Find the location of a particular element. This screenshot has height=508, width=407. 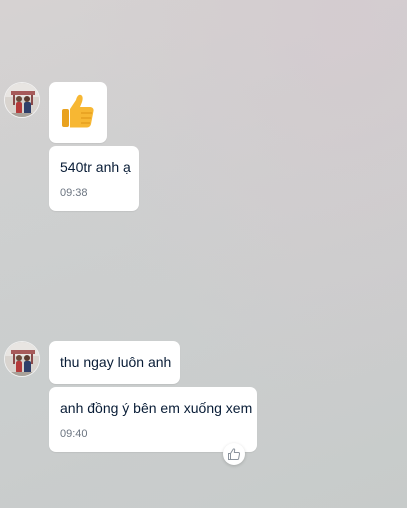

message-time: 09:40 is located at coordinates (74, 434).